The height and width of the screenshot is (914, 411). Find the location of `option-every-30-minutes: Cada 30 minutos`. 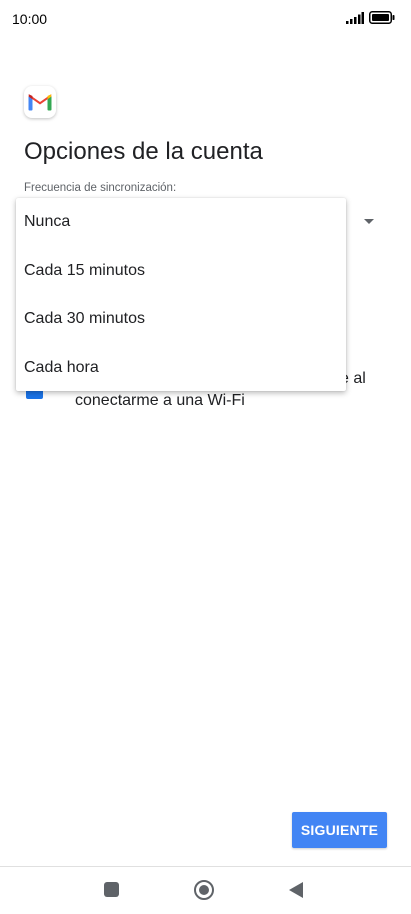

option-every-30-minutes: Cada 30 minutos is located at coordinates (181, 319).